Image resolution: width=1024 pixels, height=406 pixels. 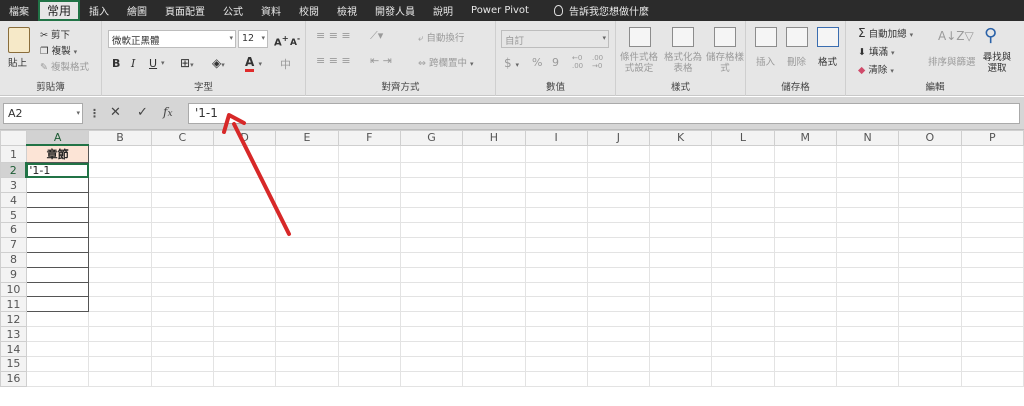 I want to click on cell-M5, so click(x=805, y=215).